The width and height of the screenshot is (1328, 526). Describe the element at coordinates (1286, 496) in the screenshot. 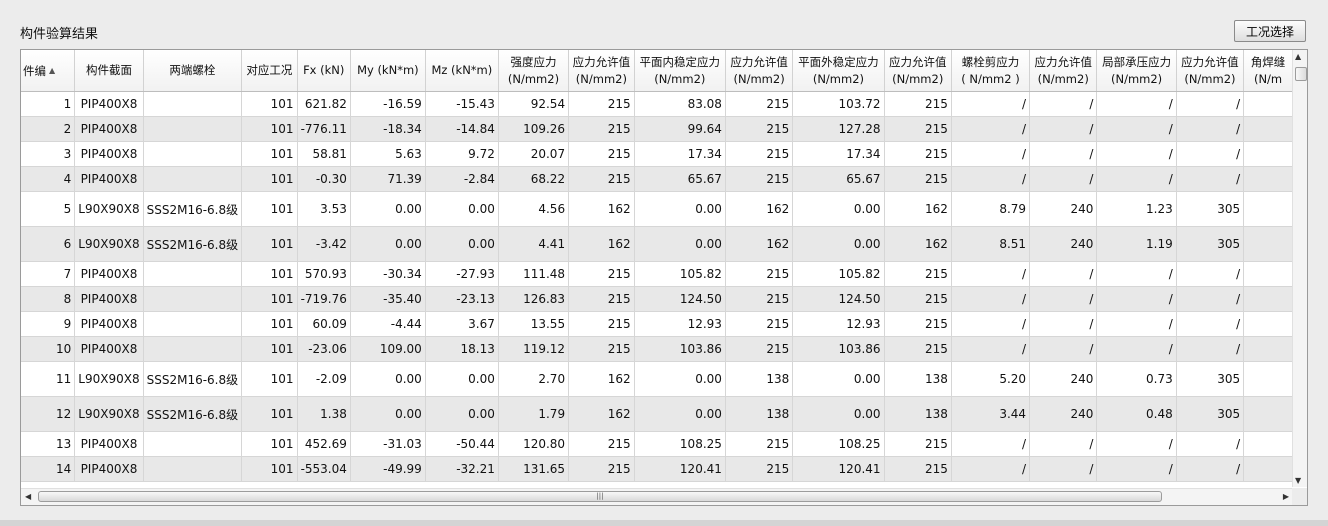

I see `scroll-right-arrow-icon: ▶` at that location.